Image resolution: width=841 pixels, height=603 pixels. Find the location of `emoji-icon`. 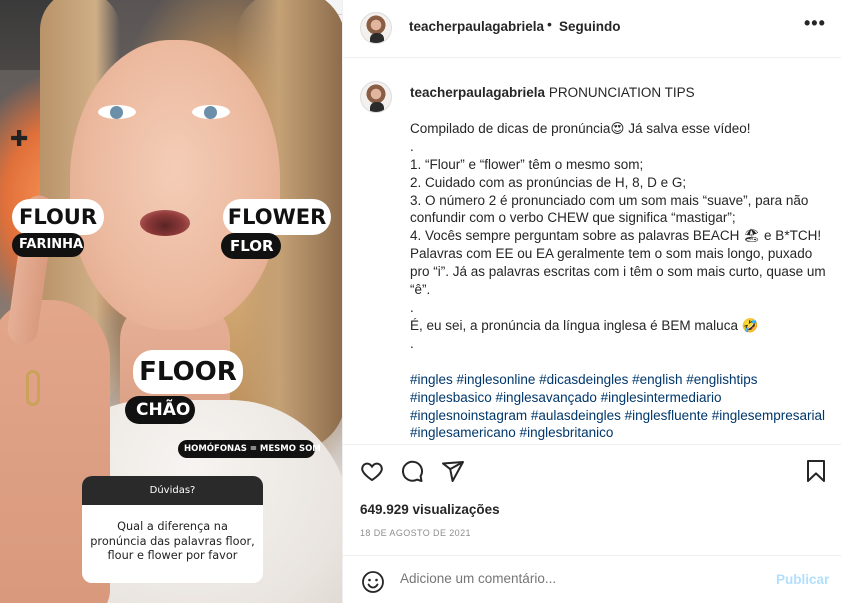

emoji-icon is located at coordinates (373, 582).